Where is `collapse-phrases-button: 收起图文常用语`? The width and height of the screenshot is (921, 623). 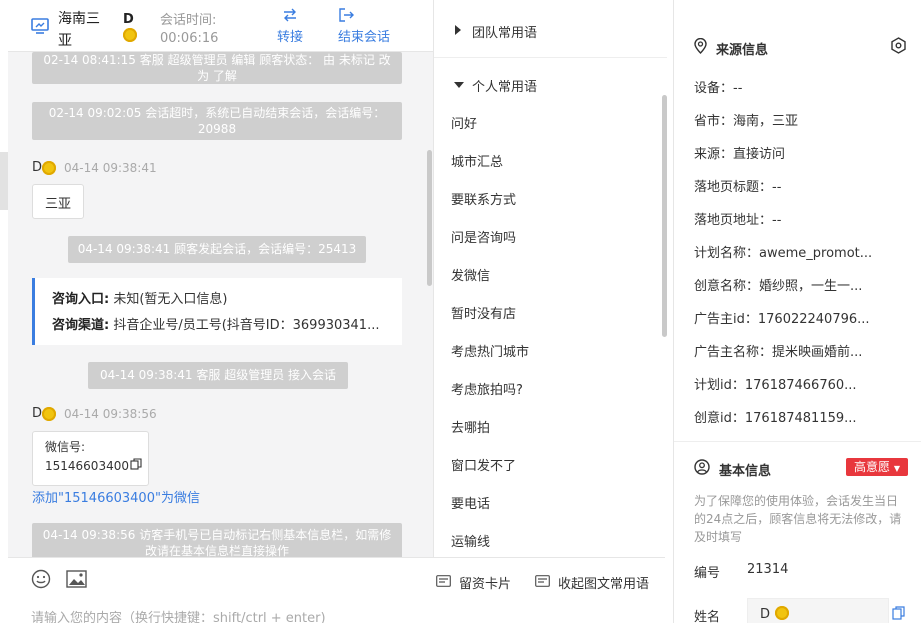
collapse-phrases-button: 收起图文常用语 is located at coordinates (592, 582).